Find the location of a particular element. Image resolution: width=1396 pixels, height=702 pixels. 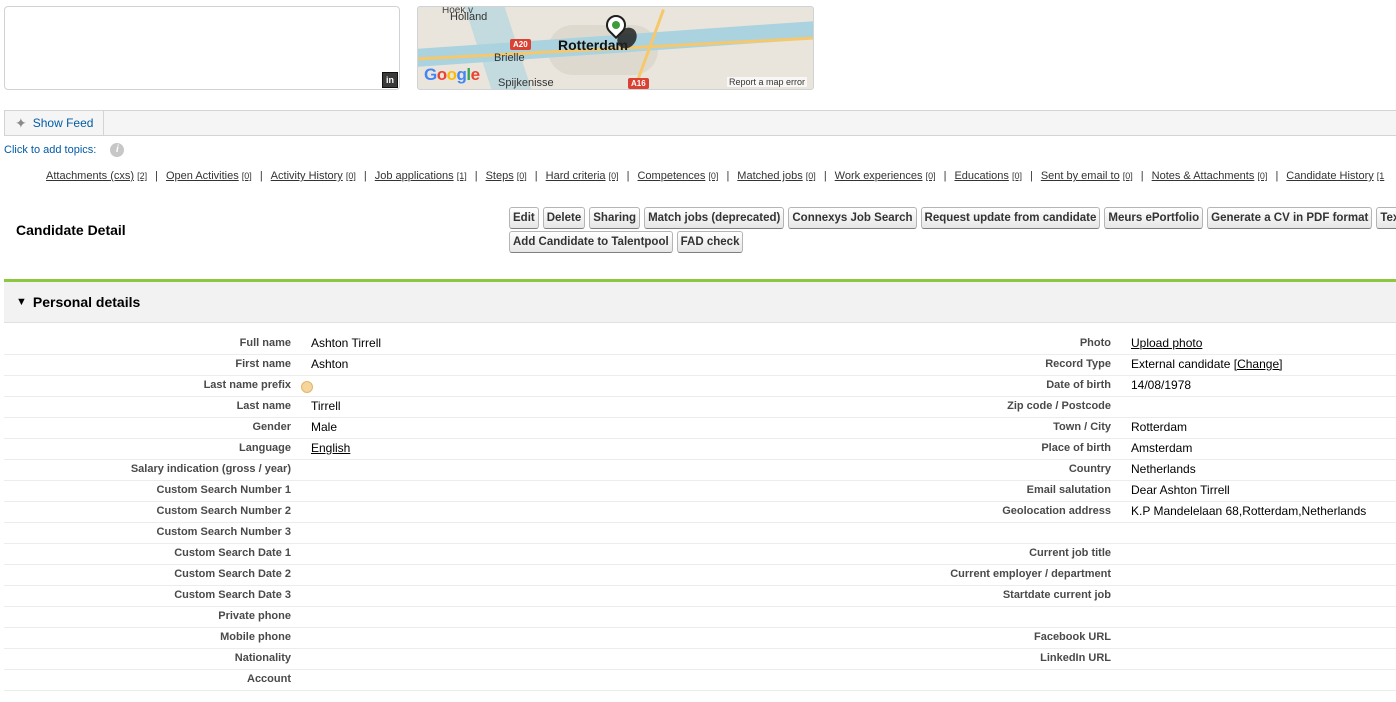

related-list-link-job-applications: Job applications is located at coordinates (414, 176).